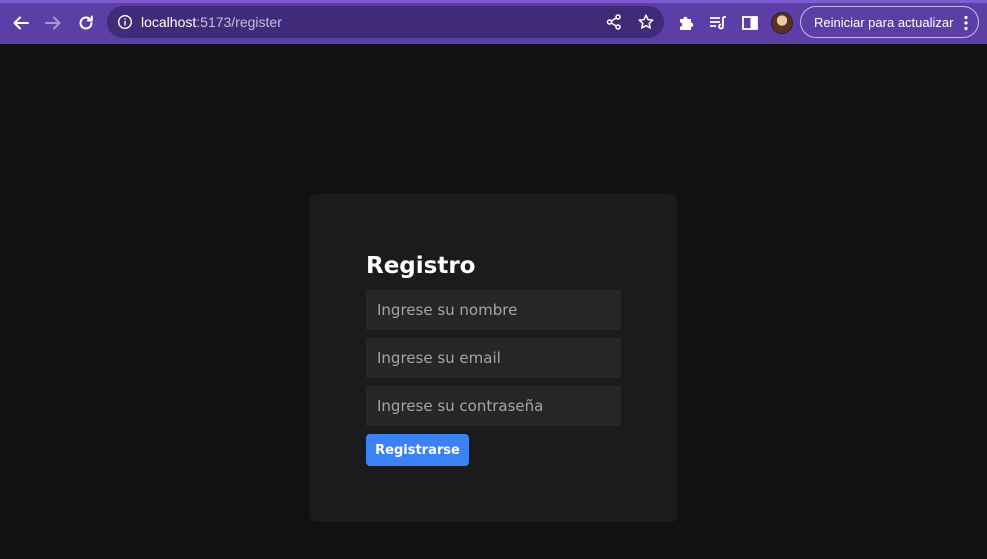  I want to click on name-input, so click(493, 310).